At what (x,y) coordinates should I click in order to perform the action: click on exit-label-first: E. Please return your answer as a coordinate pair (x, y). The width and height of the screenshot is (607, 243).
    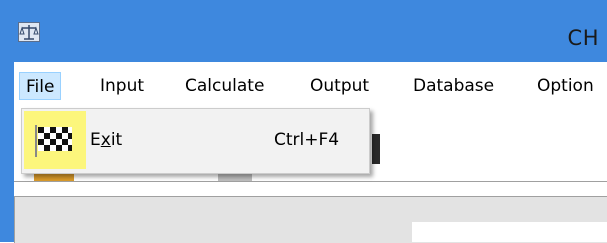
    Looking at the image, I should click on (95, 140).